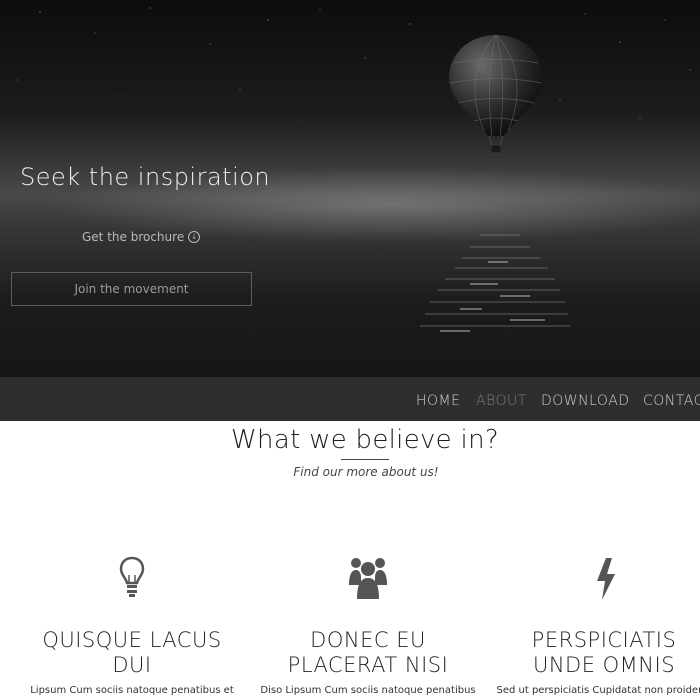 The width and height of the screenshot is (700, 700). What do you see at coordinates (368, 690) in the screenshot?
I see `feature-text-2: Diso Lipsum Cum sociis natoque penatibus` at bounding box center [368, 690].